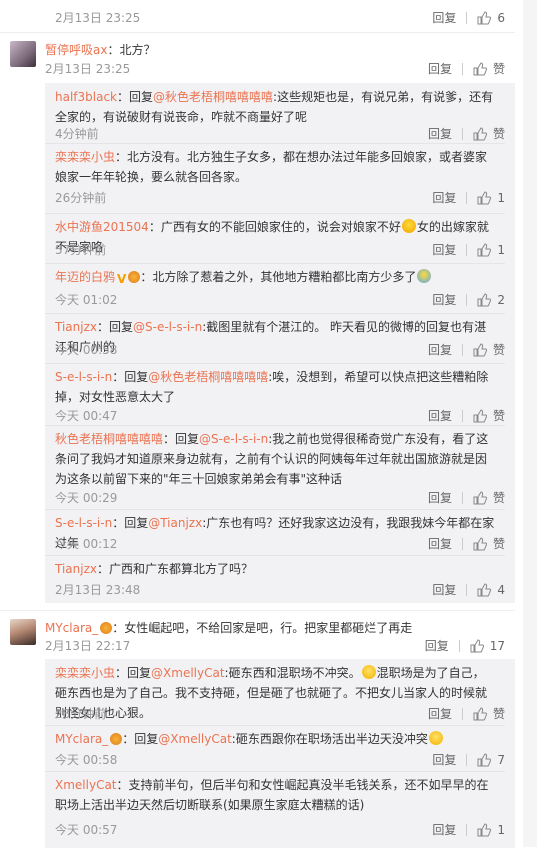 The height and width of the screenshot is (848, 537). What do you see at coordinates (501, 300) in the screenshot?
I see `like-count: 2` at bounding box center [501, 300].